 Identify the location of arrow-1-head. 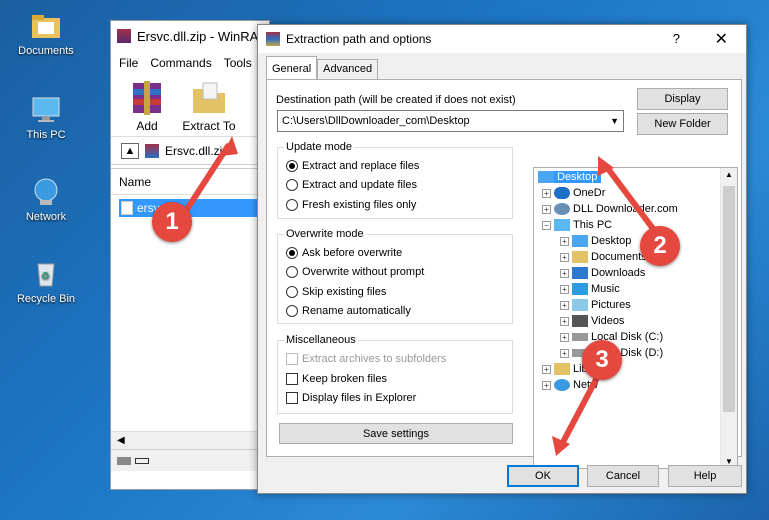
(230, 146).